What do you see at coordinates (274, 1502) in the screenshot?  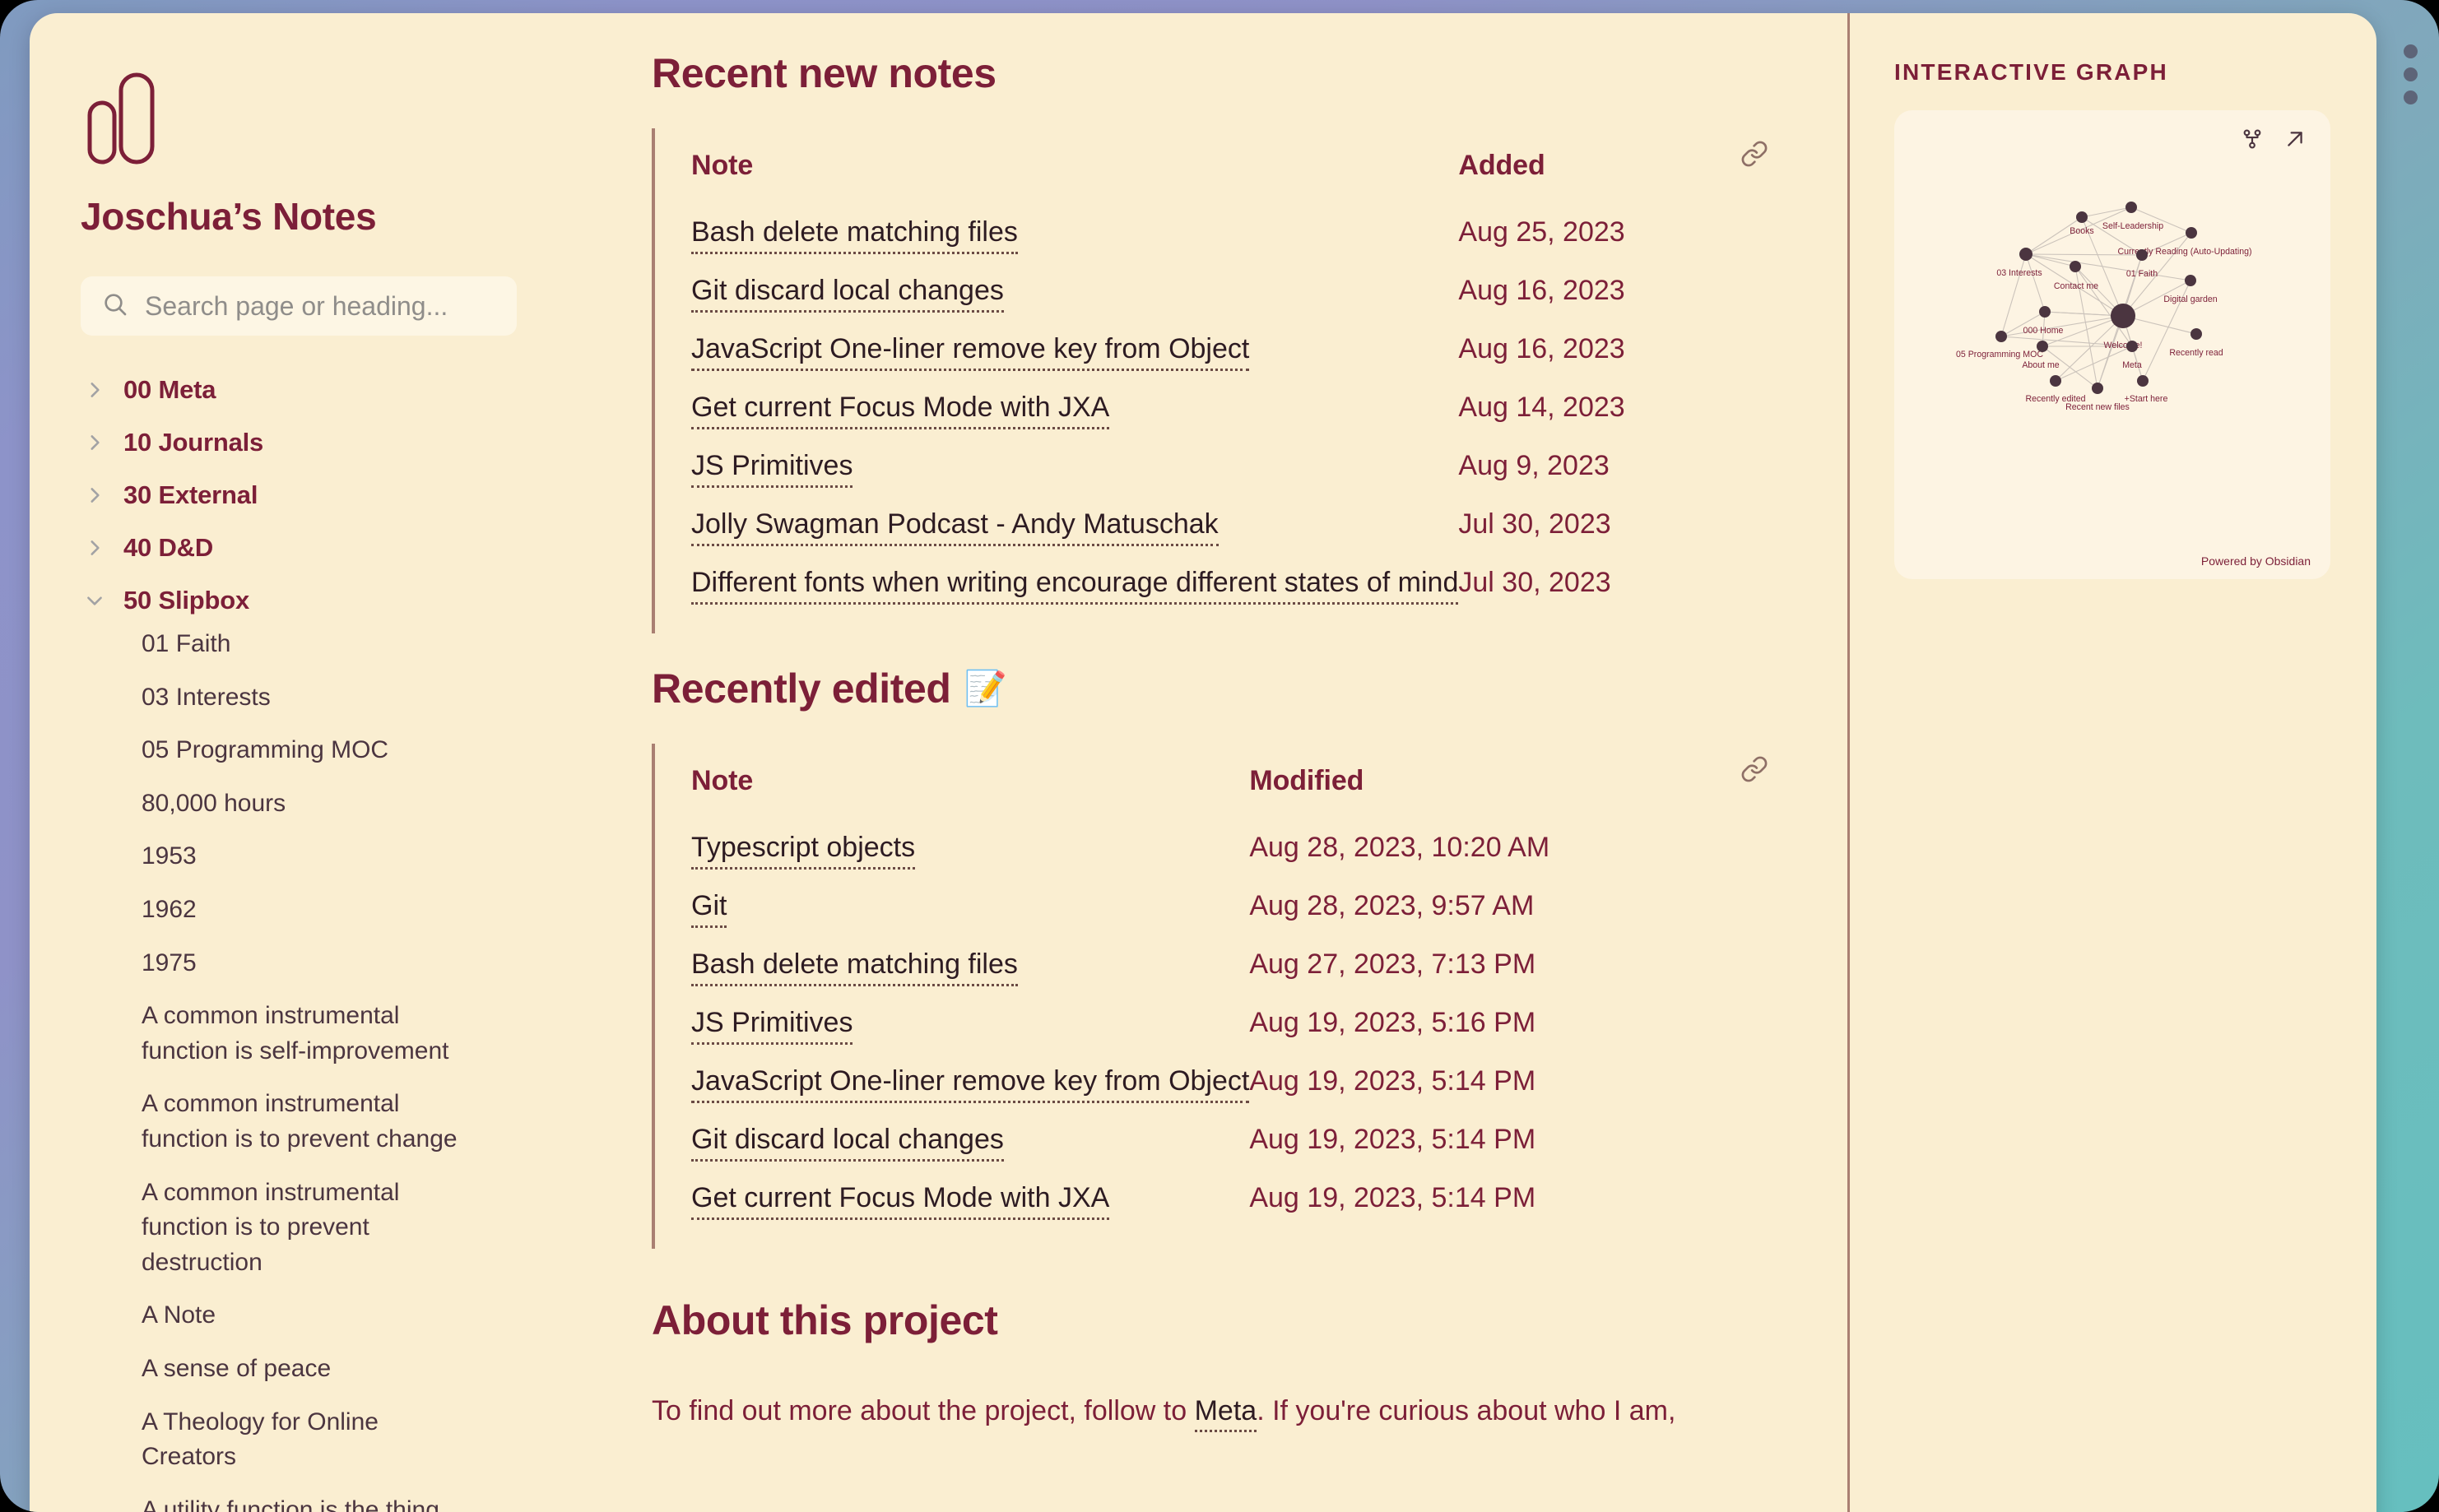 I see `sidebar-item-utility-function: A utility function is the thing` at bounding box center [274, 1502].